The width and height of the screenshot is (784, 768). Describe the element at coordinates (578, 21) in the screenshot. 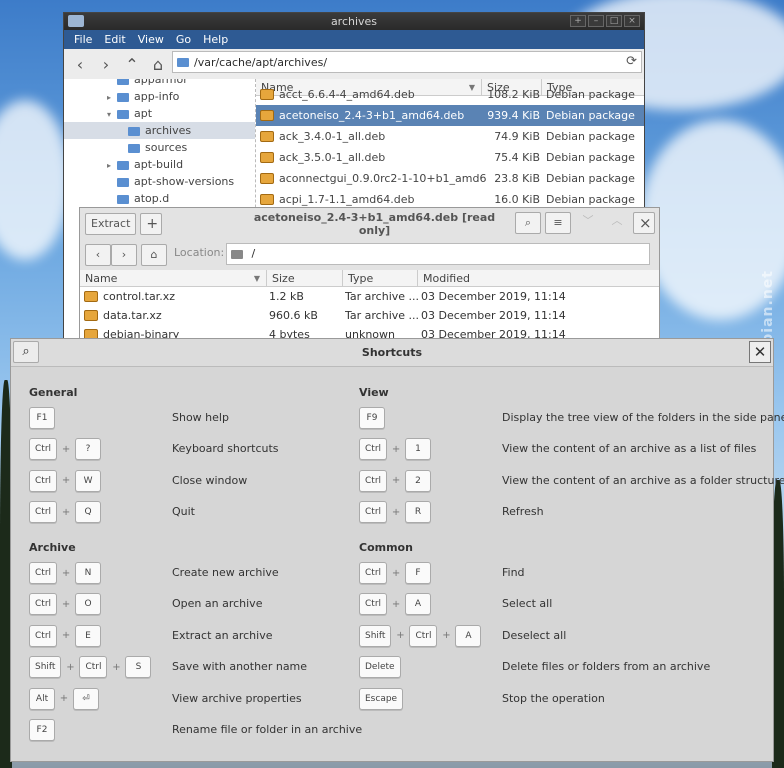

I see `shade-button: +` at that location.